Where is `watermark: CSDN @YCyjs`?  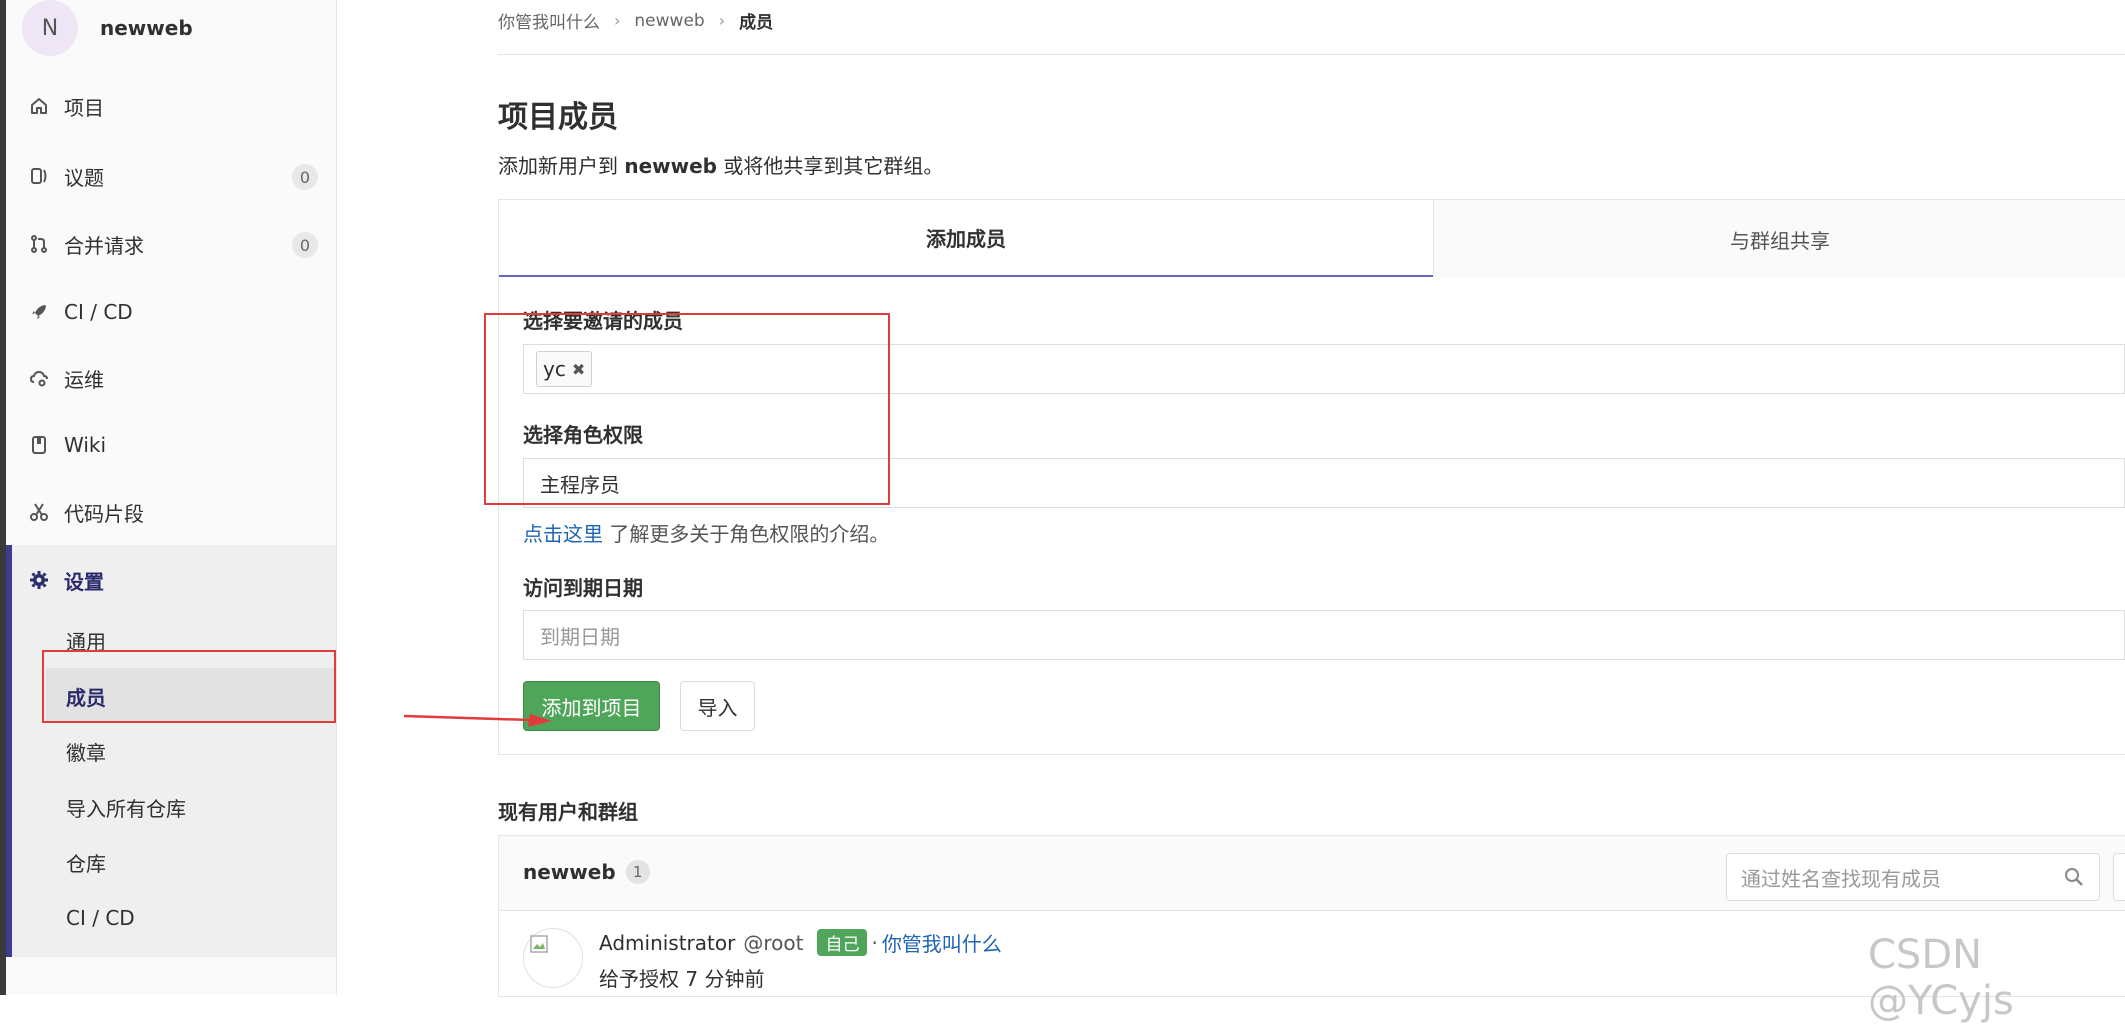 watermark: CSDN @YCyjs is located at coordinates (1941, 978).